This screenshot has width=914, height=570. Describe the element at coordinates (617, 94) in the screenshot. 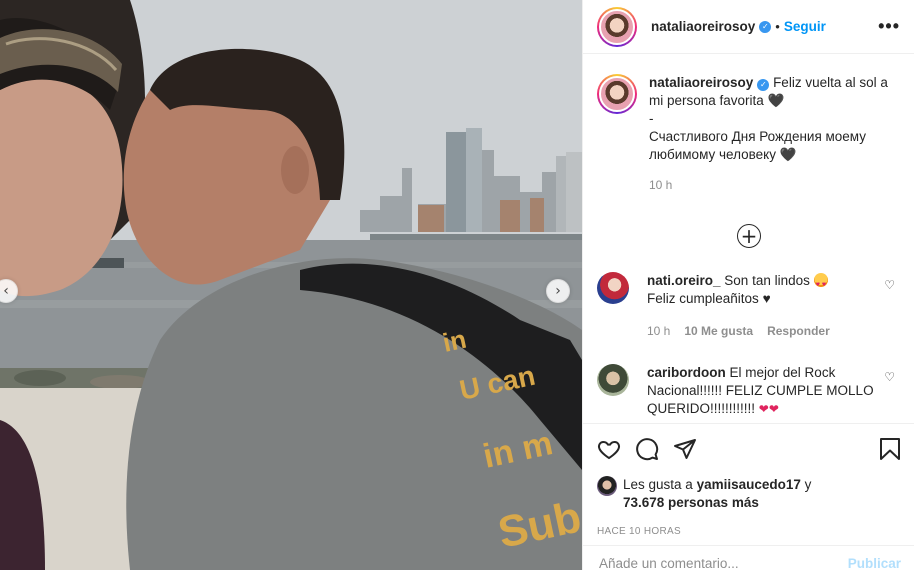

I see `caption-avatar` at that location.